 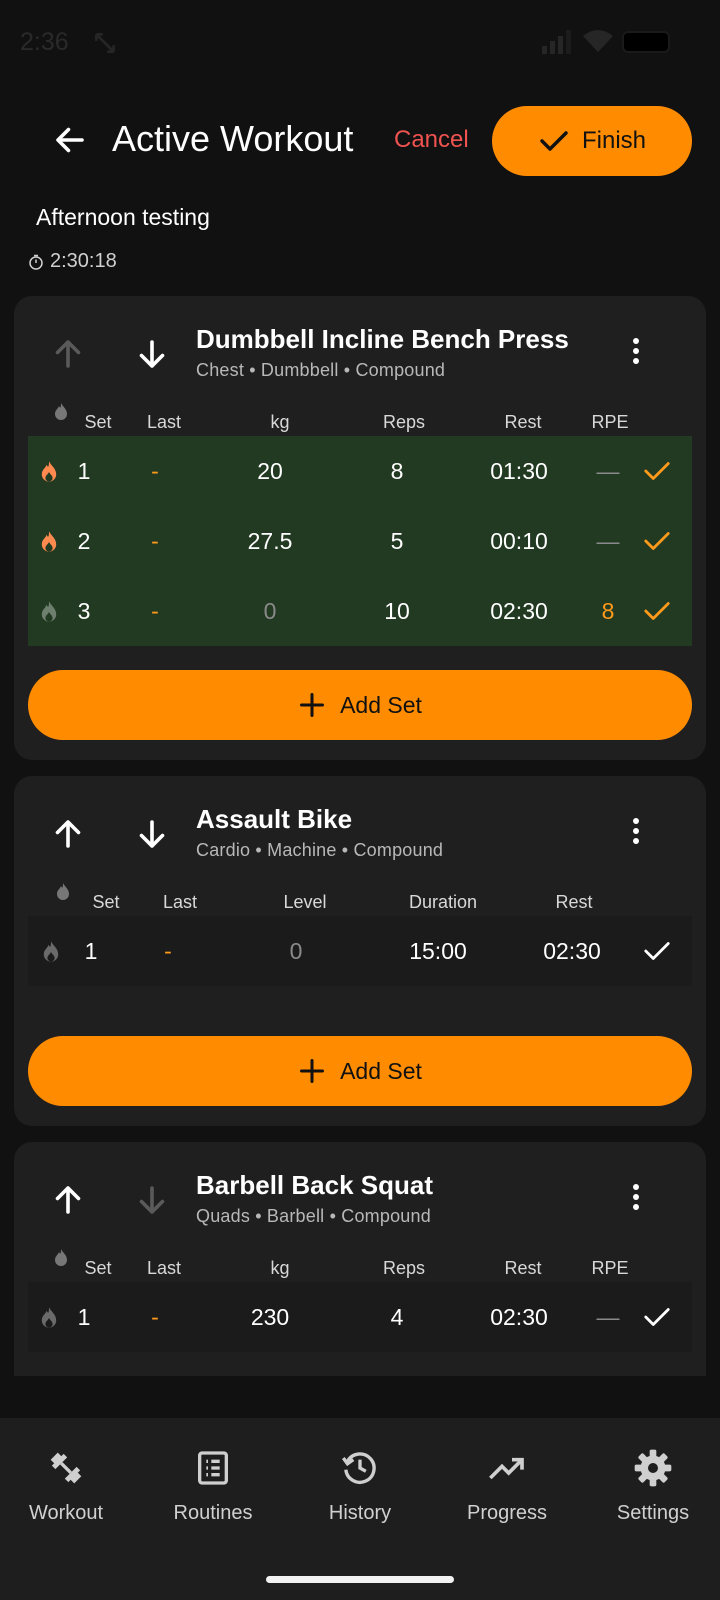 What do you see at coordinates (554, 141) in the screenshot?
I see `check-icon` at bounding box center [554, 141].